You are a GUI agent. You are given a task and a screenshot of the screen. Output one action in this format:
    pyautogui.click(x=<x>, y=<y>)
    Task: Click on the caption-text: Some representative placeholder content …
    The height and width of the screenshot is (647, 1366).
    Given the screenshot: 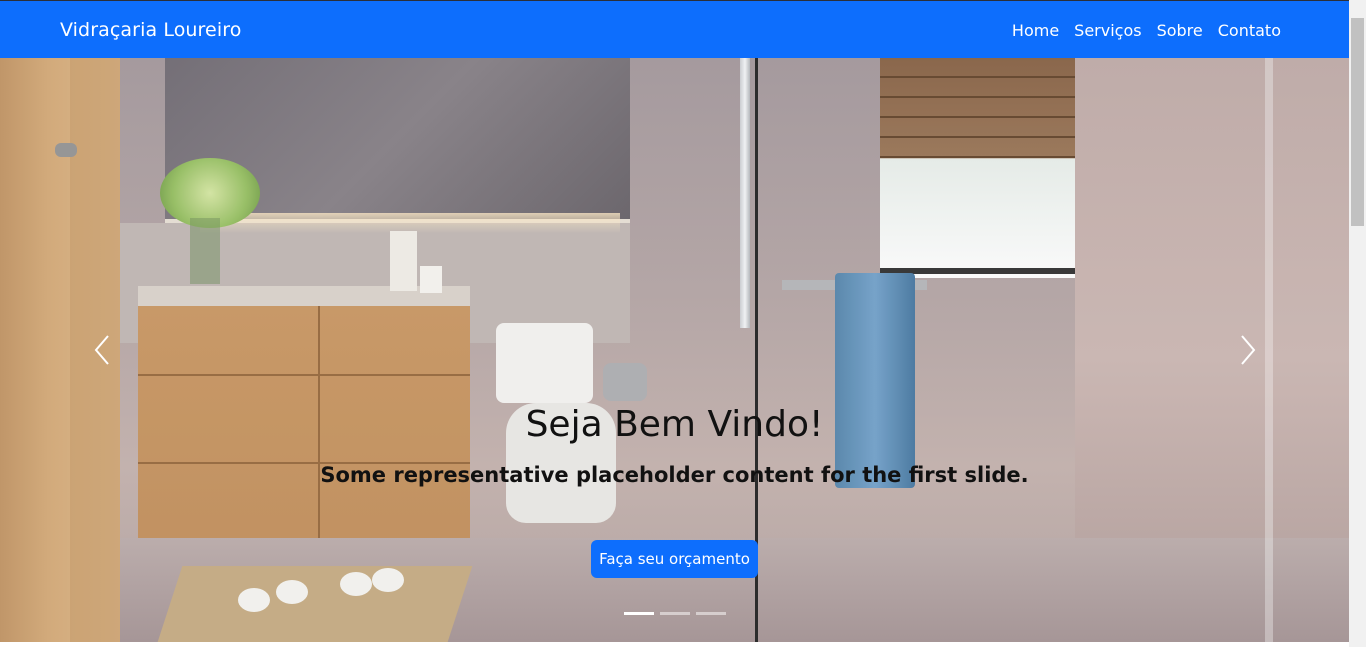 What is the action you would take?
    pyautogui.click(x=674, y=475)
    